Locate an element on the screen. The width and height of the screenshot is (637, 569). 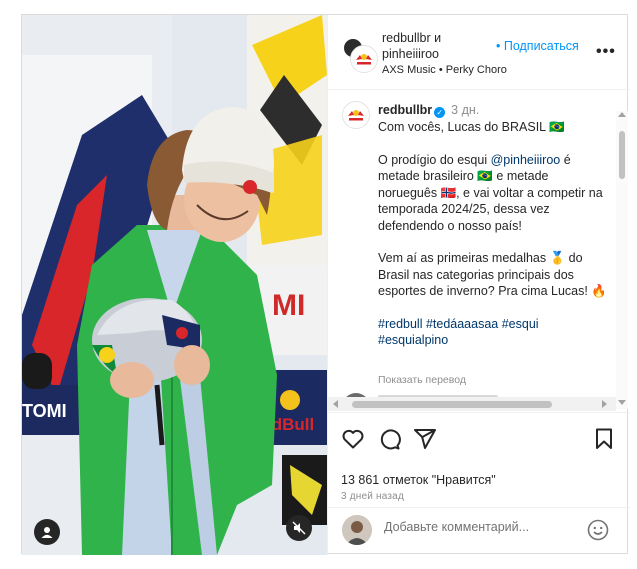
user-photo-icon is located at coordinates (357, 530).